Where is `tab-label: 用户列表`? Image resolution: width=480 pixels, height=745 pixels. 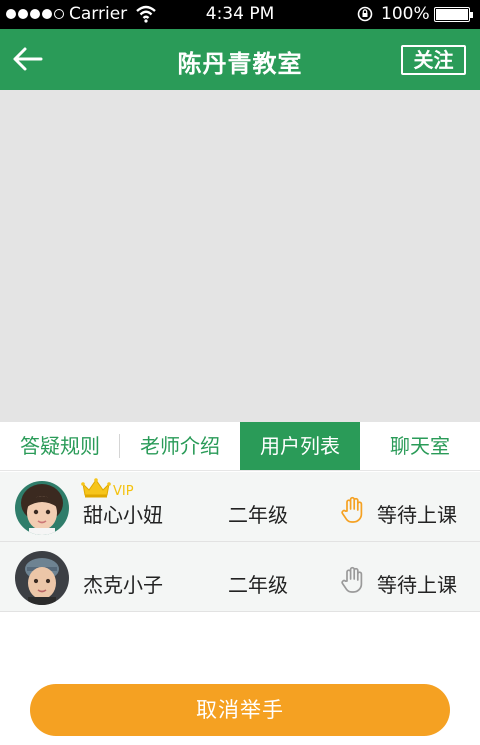
tab-label: 用户列表 is located at coordinates (300, 446).